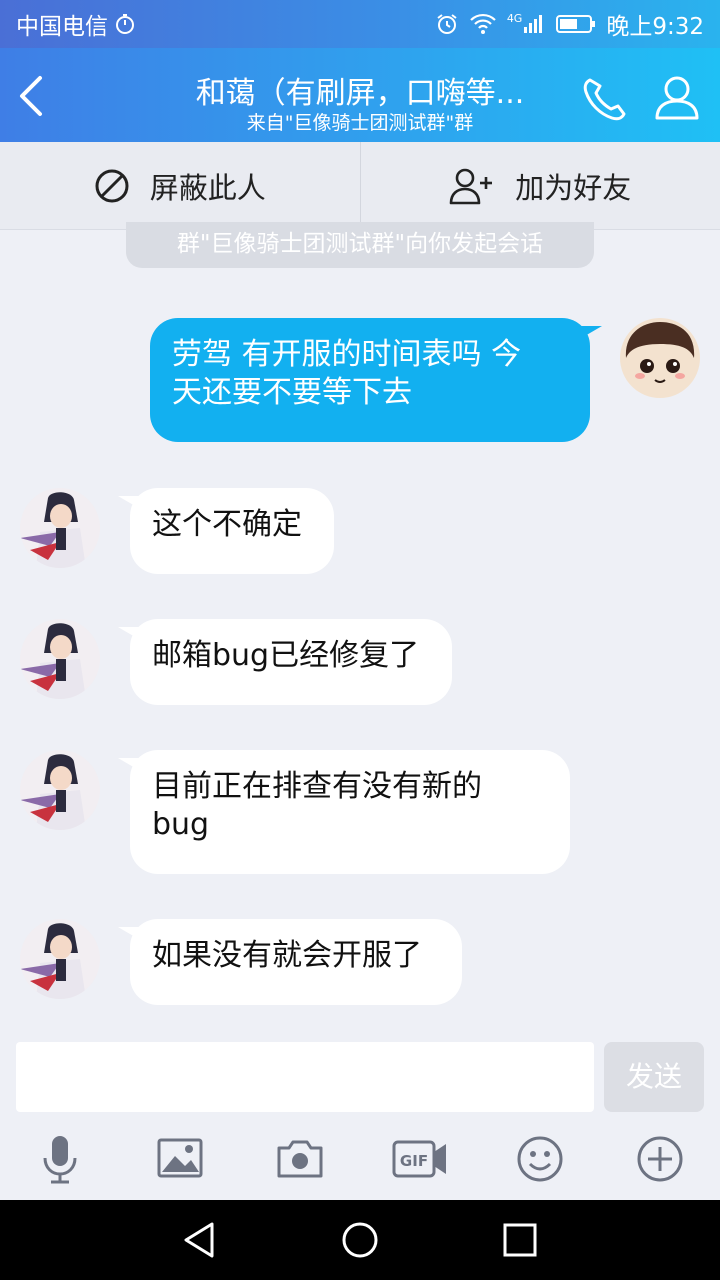  What do you see at coordinates (62, 27) in the screenshot?
I see `carrier-name: 中国电信` at bounding box center [62, 27].